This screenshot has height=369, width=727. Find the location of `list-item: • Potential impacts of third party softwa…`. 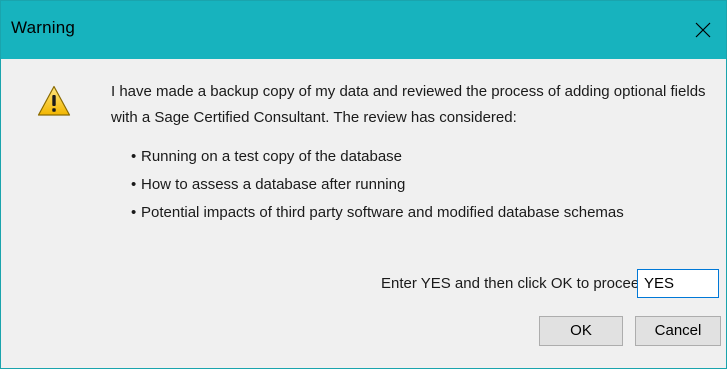

list-item: • Potential impacts of third party softwa… is located at coordinates (377, 212).